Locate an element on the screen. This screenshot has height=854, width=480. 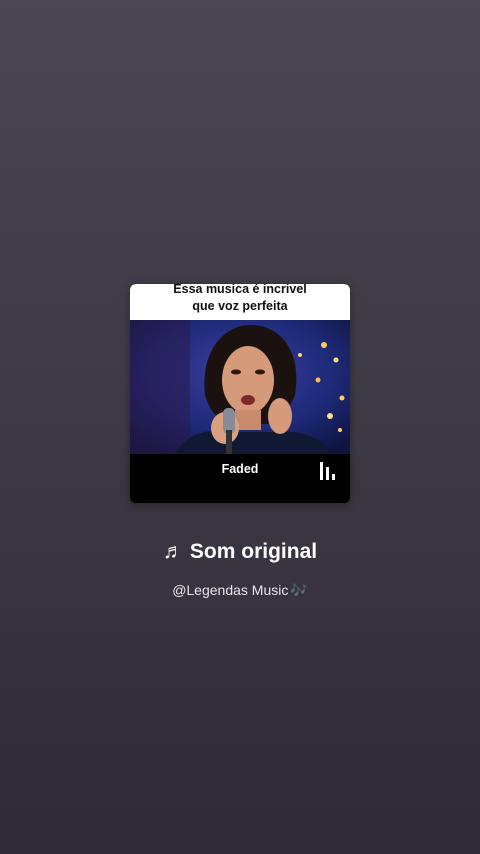
sound-author: @Legendas Music 🎶 is located at coordinates (240, 590).